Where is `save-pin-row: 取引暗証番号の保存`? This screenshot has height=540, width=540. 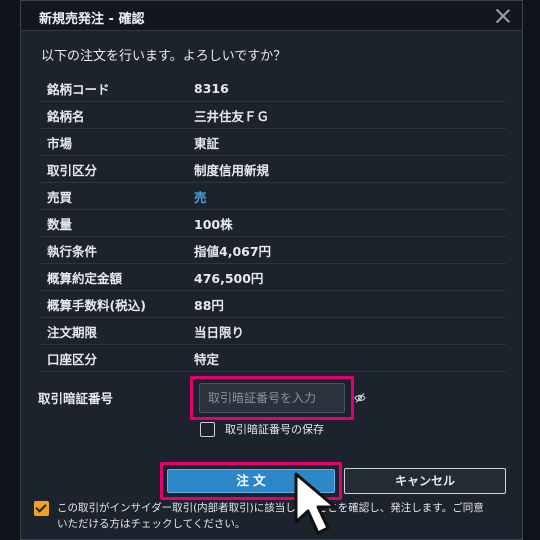
save-pin-row: 取引暗証番号の保存 is located at coordinates (262, 429).